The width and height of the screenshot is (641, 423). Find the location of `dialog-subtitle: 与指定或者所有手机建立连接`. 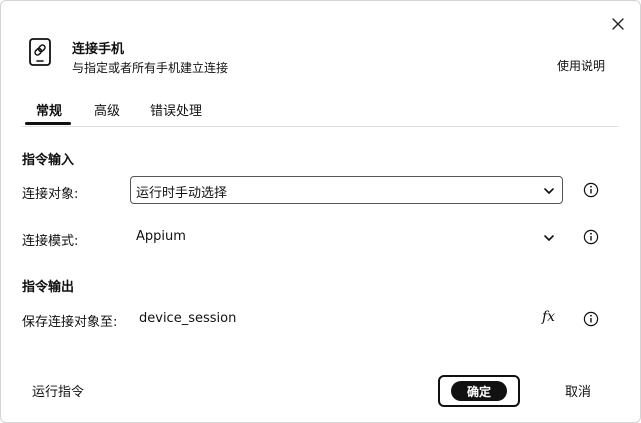

dialog-subtitle: 与指定或者所有手机建立连接 is located at coordinates (150, 68).